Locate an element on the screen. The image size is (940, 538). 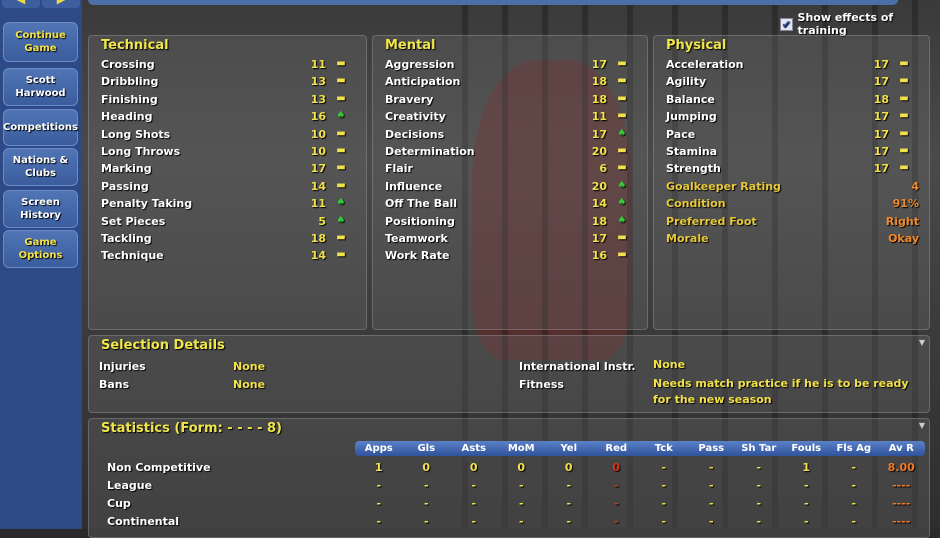
physical-title: Physical is located at coordinates (696, 45).